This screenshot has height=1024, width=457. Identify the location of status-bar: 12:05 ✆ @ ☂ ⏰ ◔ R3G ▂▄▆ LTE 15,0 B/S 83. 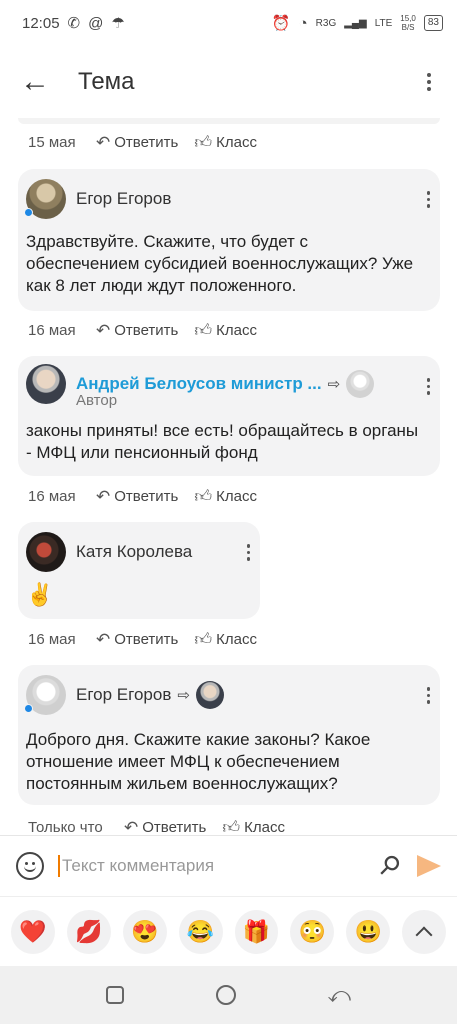
(228, 23).